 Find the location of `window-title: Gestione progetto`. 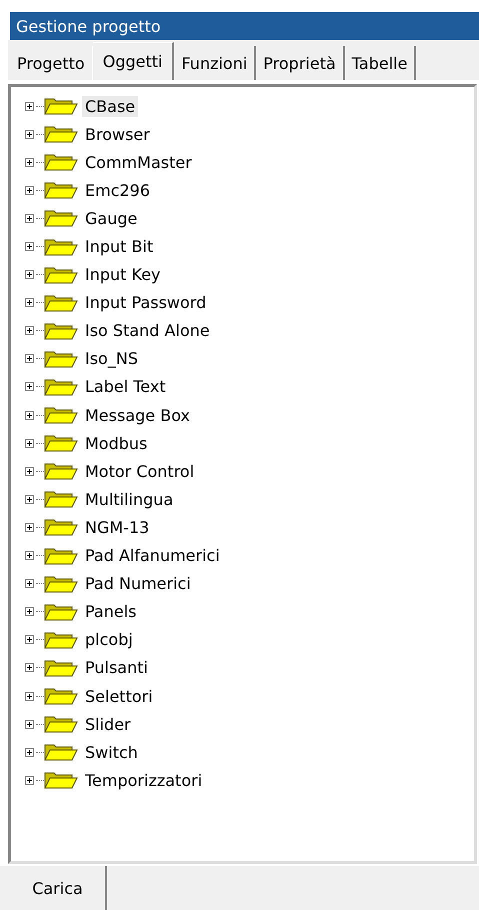

window-title: Gestione progetto is located at coordinates (88, 26).